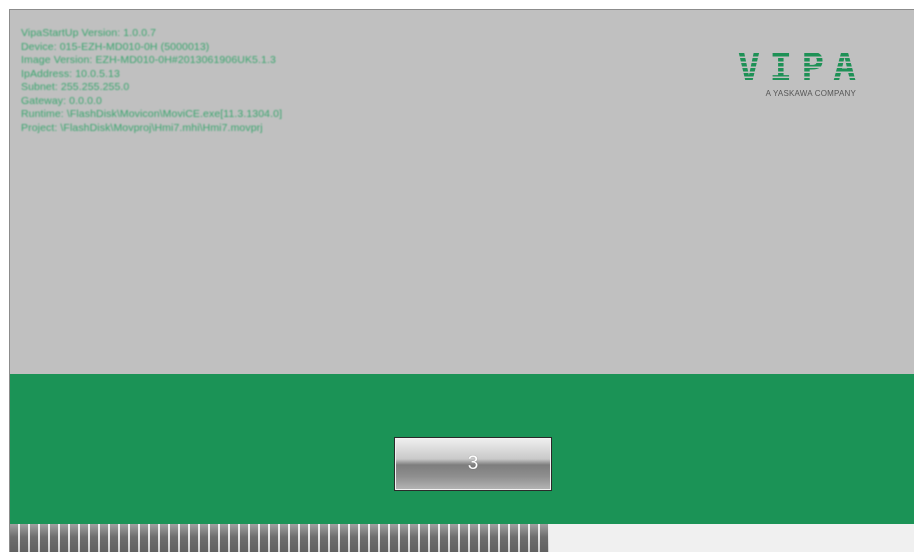  Describe the element at coordinates (61, 100) in the screenshot. I see `info-line-gateway: Gateway: 0.0.0.0` at that location.